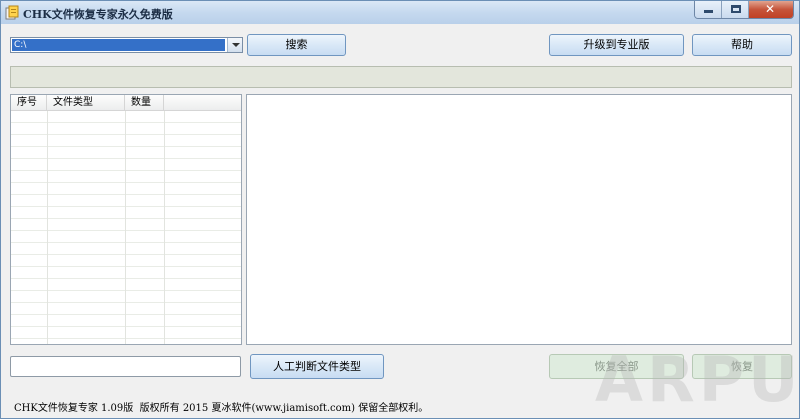  Describe the element at coordinates (616, 45) in the screenshot. I see `upgrade-button: 升级到专业版` at that location.